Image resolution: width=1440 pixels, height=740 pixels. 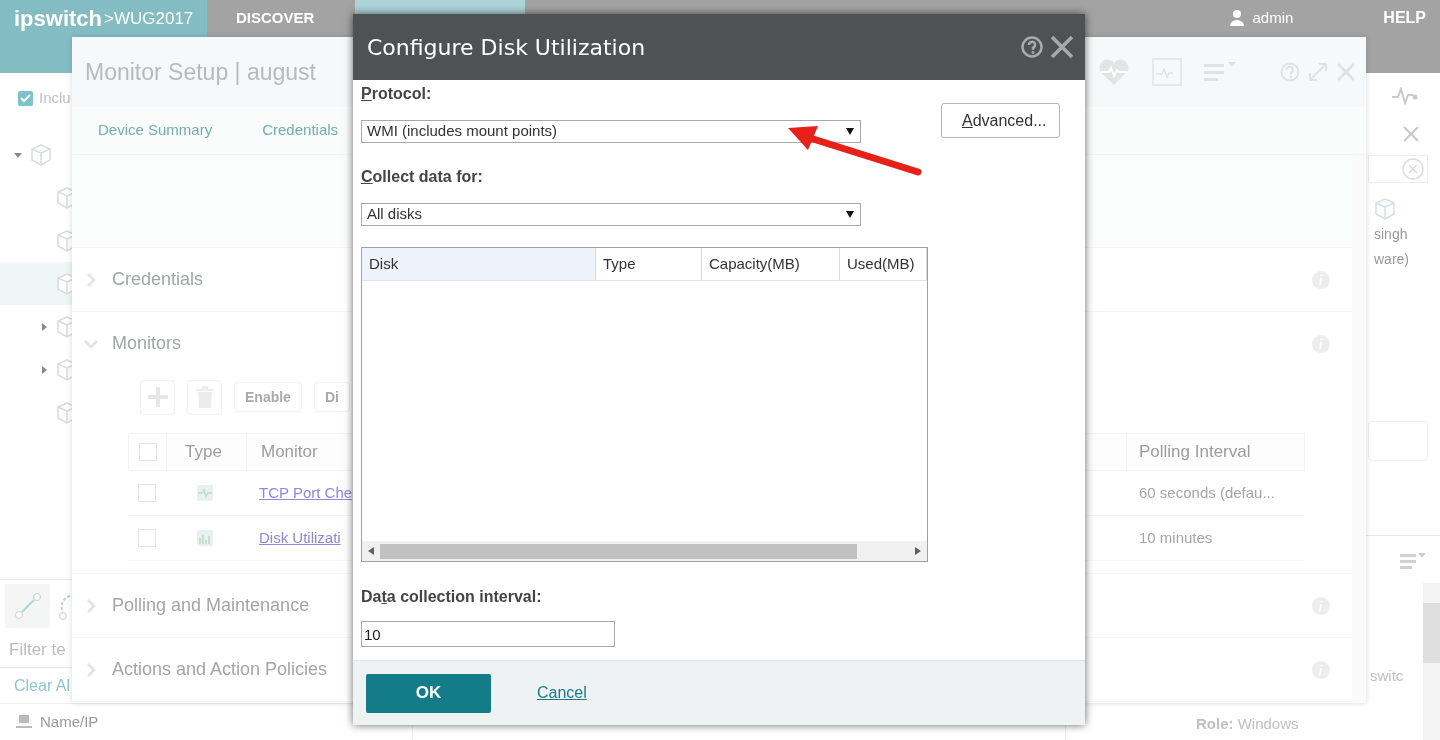 What do you see at coordinates (452, 597) in the screenshot?
I see `field-label: Data collection interval:` at bounding box center [452, 597].